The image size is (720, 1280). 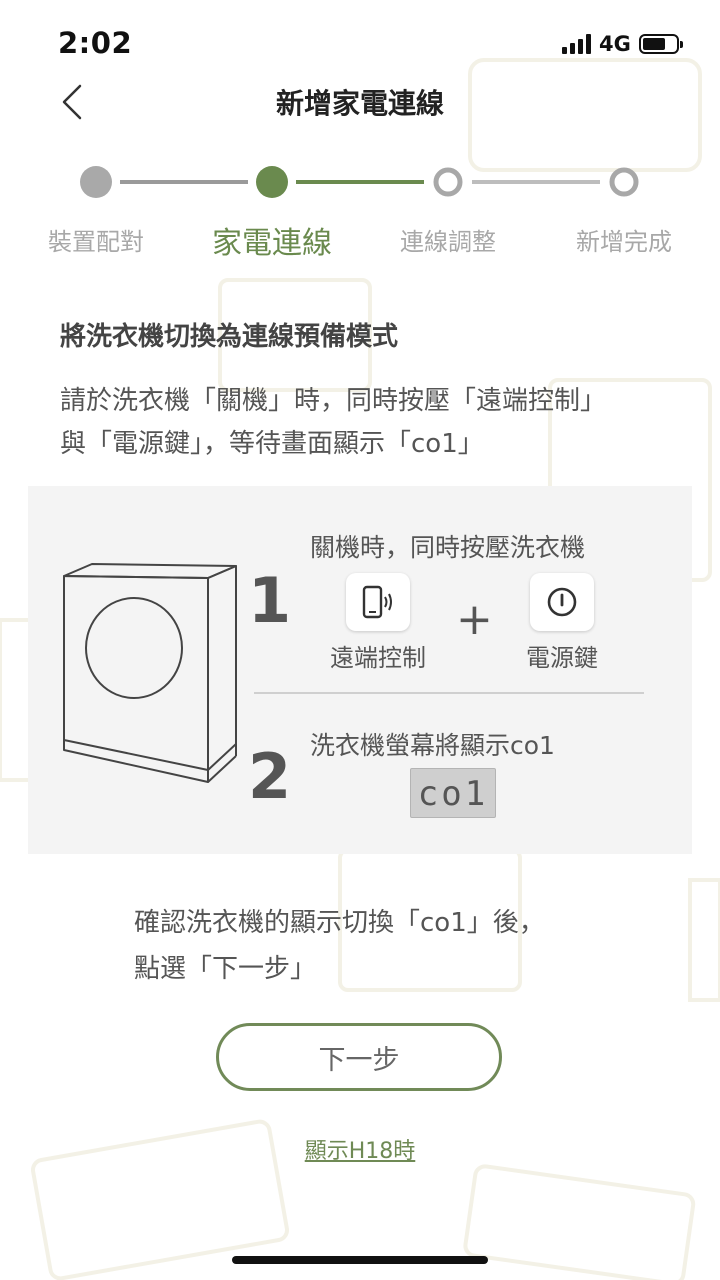 I want to click on network-label: 4G, so click(x=615, y=44).